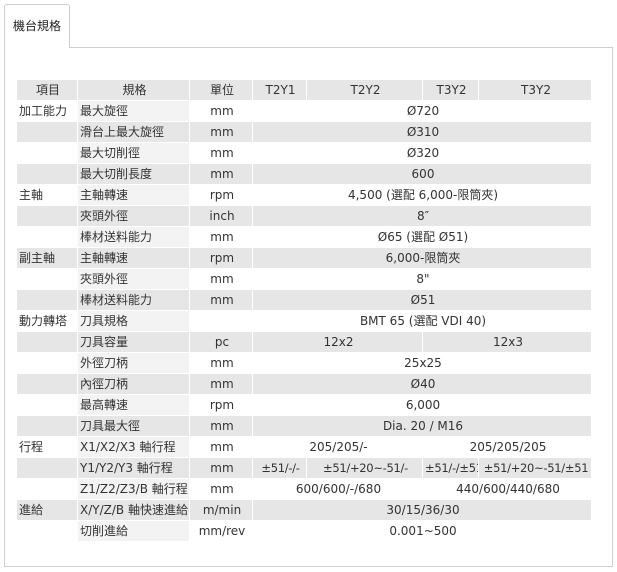 The width and height of the screenshot is (617, 572). I want to click on table-row: 行程 X1/X2/X3 軸行程 mm 205/205/- 205/205/205, so click(304, 447).